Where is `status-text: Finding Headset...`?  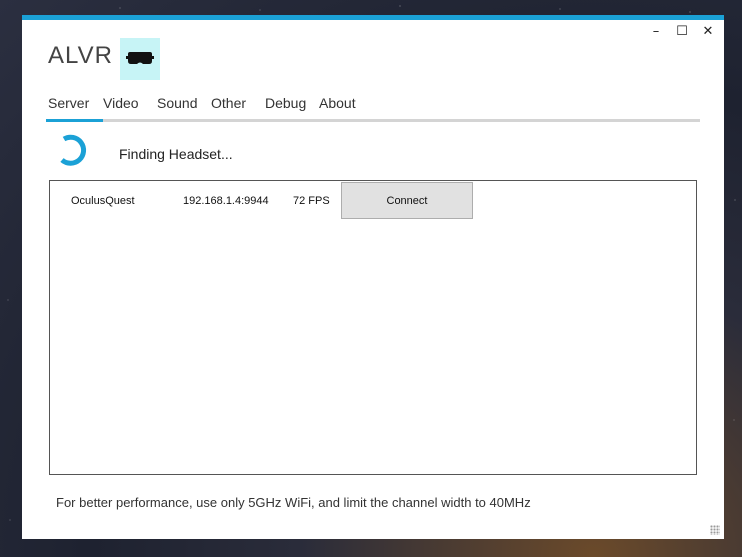
status-text: Finding Headset... is located at coordinates (176, 154).